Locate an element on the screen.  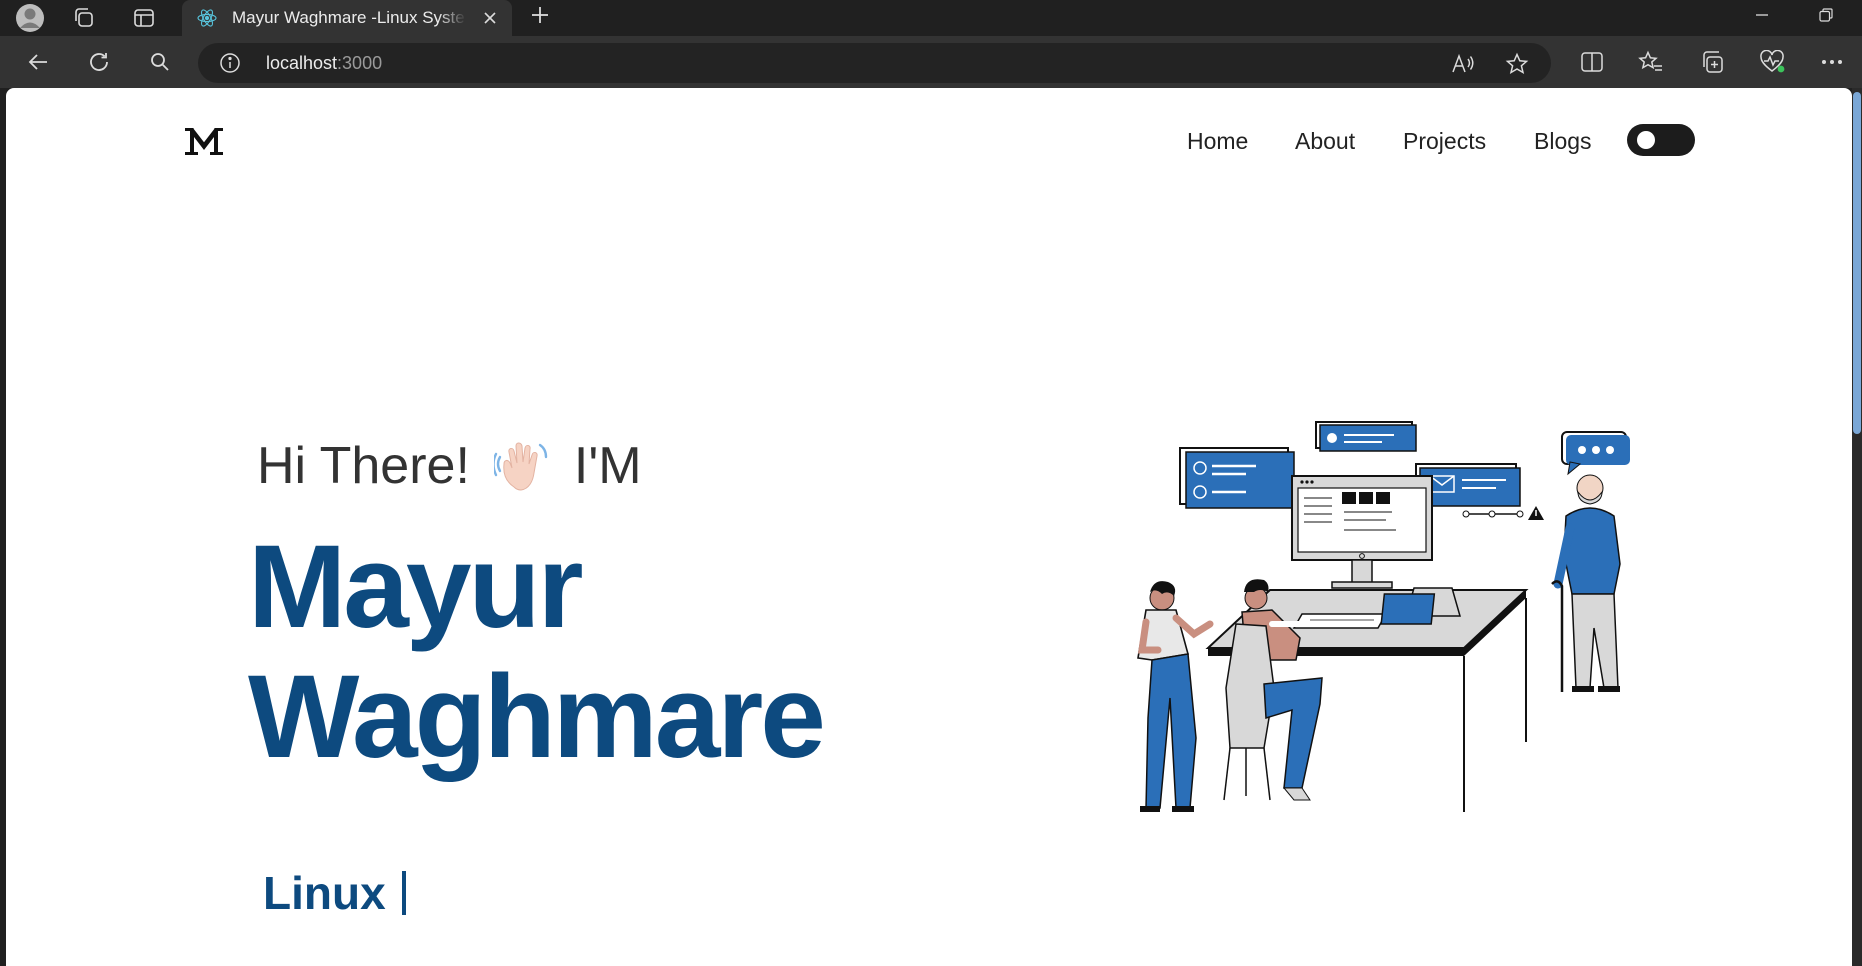
typing-cursor is located at coordinates (403, 893).